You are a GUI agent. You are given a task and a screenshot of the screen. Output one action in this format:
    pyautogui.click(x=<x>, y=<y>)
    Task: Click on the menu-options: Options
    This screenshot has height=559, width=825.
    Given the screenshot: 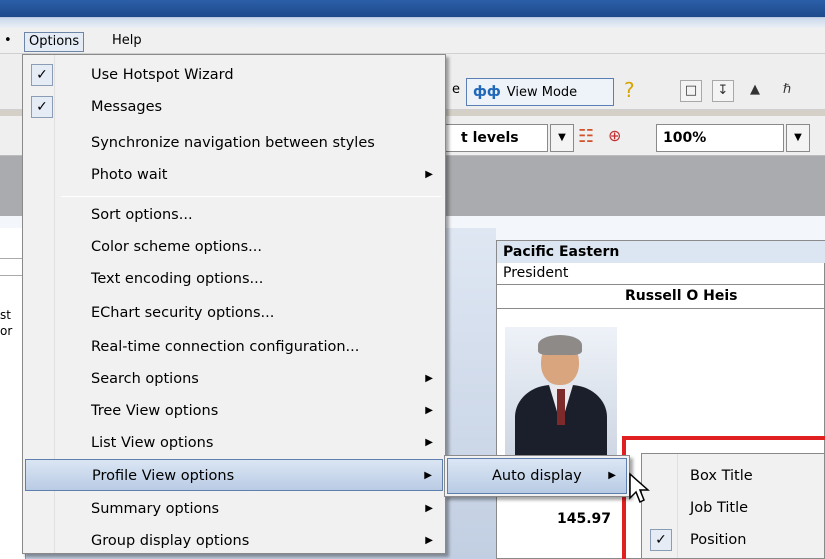 What is the action you would take?
    pyautogui.click(x=54, y=42)
    